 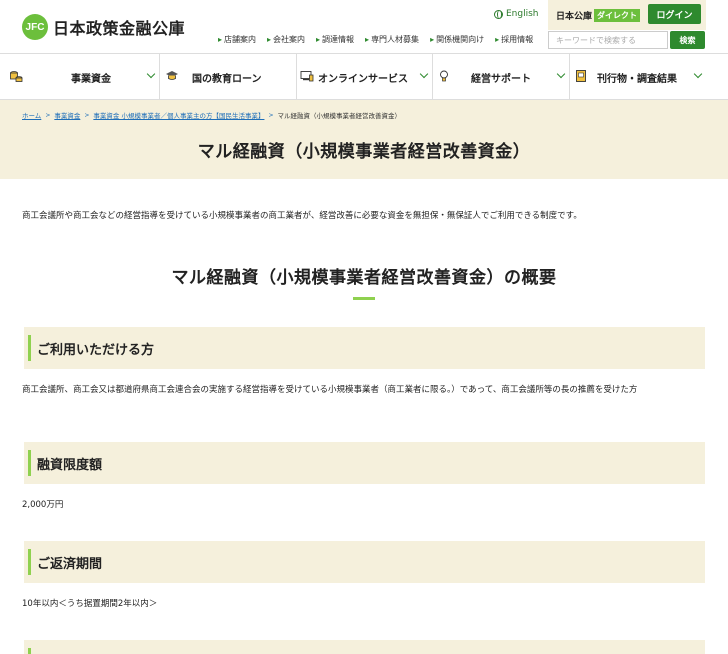 I want to click on block-heading-limit: 融資限度額, so click(x=364, y=463).